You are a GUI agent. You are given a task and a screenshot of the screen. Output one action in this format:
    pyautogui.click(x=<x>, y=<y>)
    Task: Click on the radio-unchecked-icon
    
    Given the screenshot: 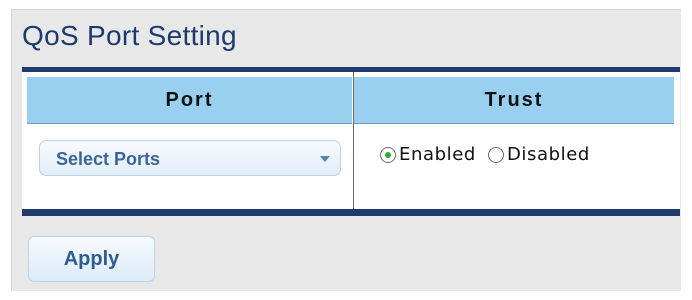 What is the action you would take?
    pyautogui.click(x=495, y=154)
    